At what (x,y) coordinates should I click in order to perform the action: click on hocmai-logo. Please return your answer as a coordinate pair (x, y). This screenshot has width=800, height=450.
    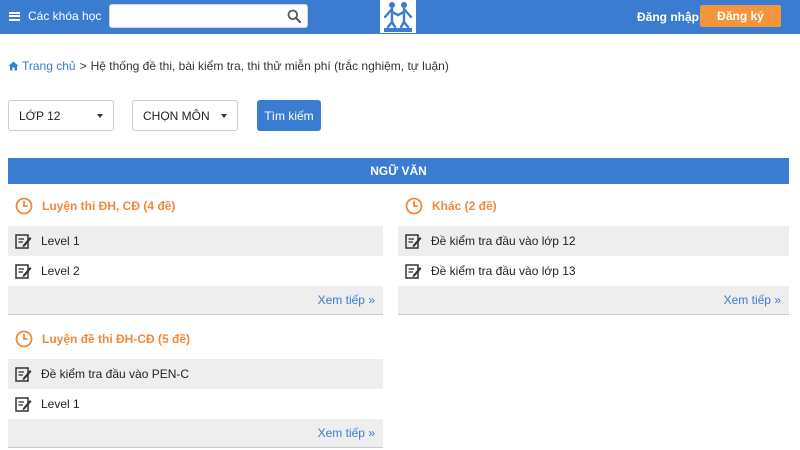
    Looking at the image, I should click on (398, 16).